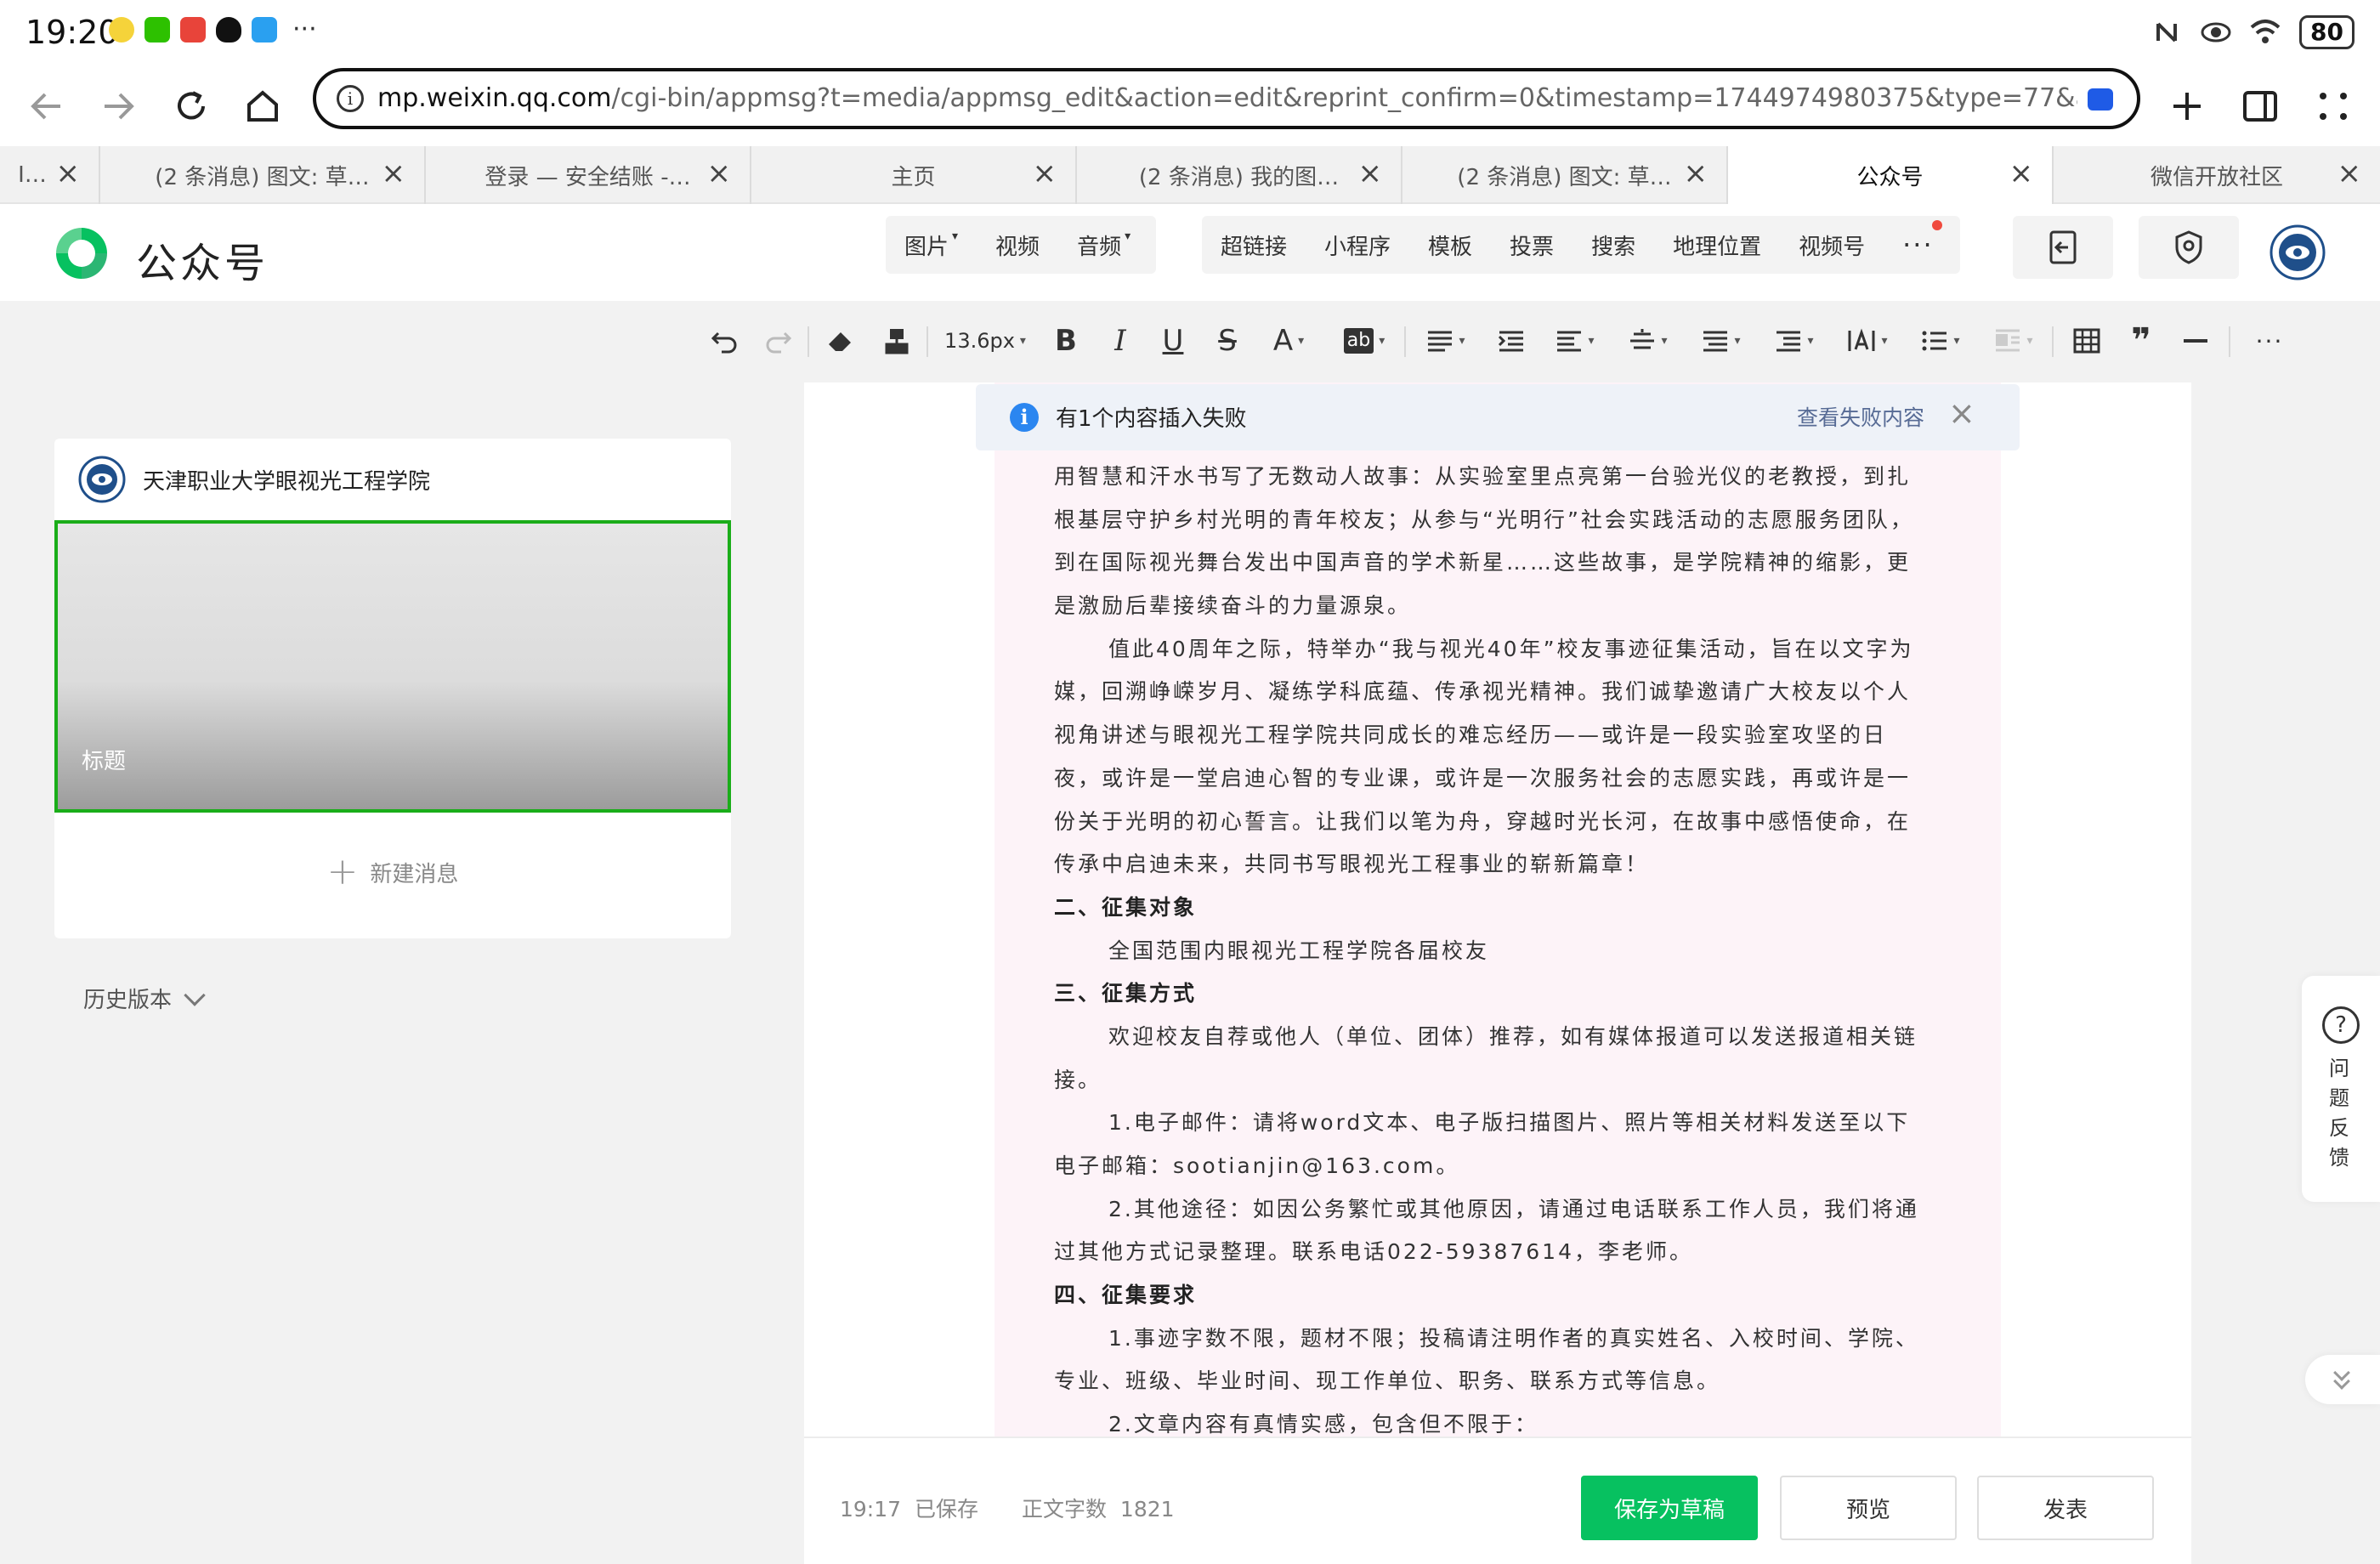  I want to click on font-color-button: A ▾, so click(1288, 341).